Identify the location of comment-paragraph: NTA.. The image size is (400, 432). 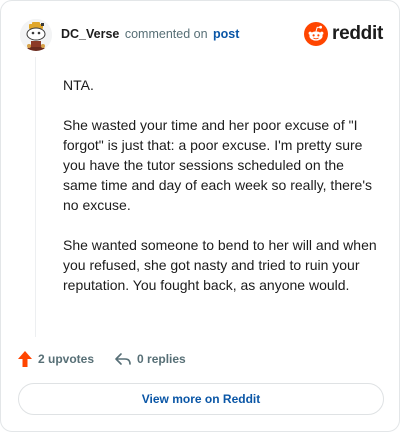
(78, 85).